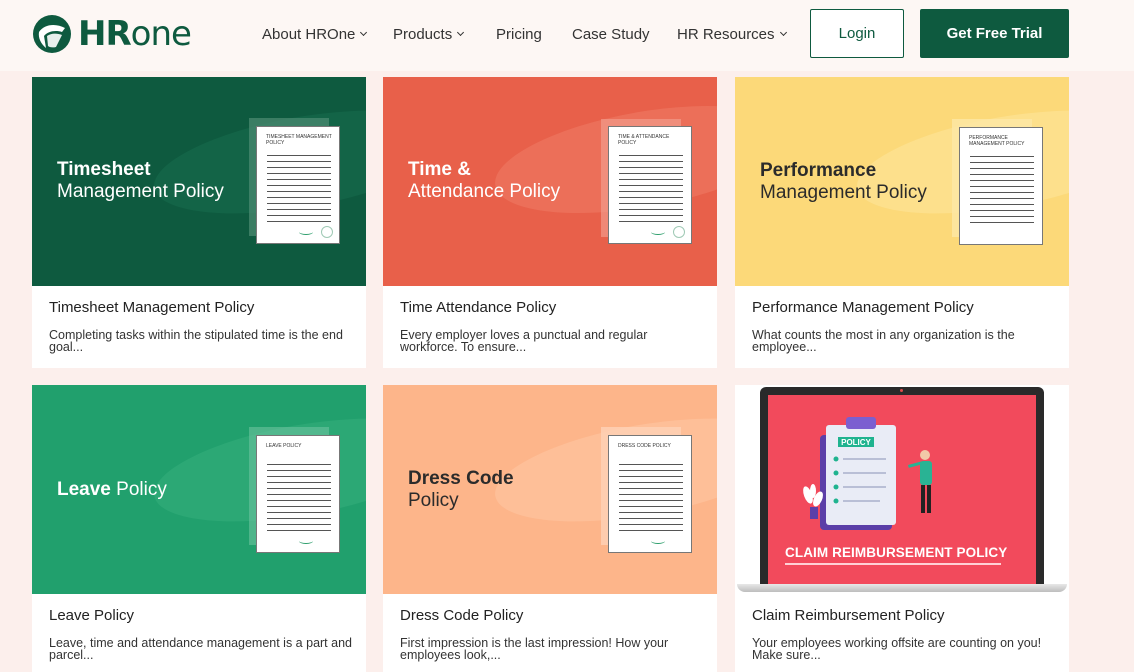 The width and height of the screenshot is (1134, 672). I want to click on card-title: Timesheet Management Policy, so click(151, 307).